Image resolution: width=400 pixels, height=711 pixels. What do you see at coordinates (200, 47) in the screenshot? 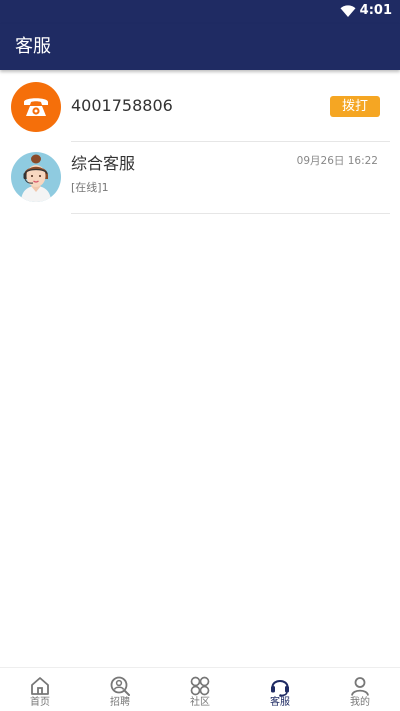
I see `app-bar: 客服` at bounding box center [200, 47].